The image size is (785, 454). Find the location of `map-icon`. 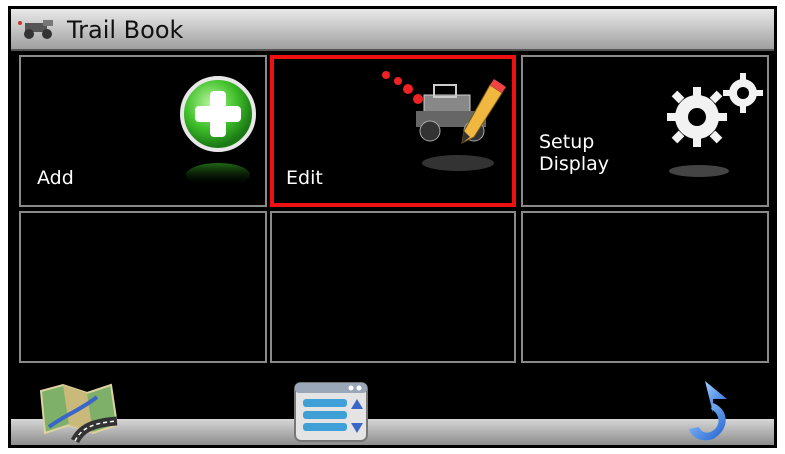

map-icon is located at coordinates (78, 412).